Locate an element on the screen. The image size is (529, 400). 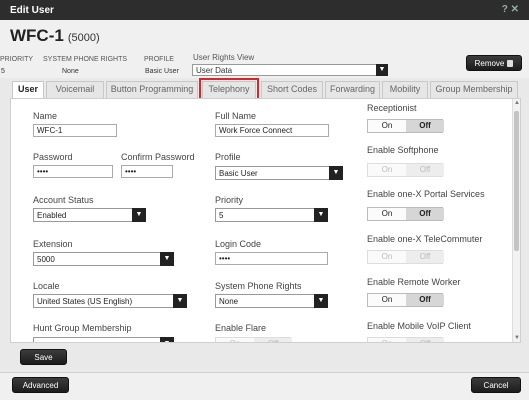
priority-select: 5 ▼ is located at coordinates (271, 215).